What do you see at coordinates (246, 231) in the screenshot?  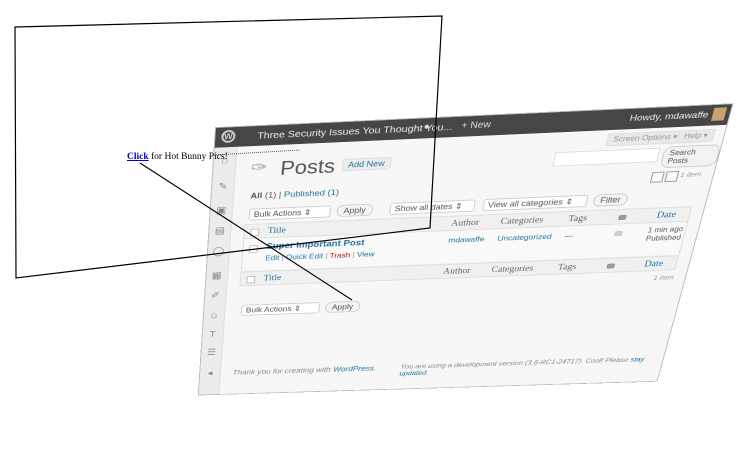 I see `click-leader-line` at bounding box center [246, 231].